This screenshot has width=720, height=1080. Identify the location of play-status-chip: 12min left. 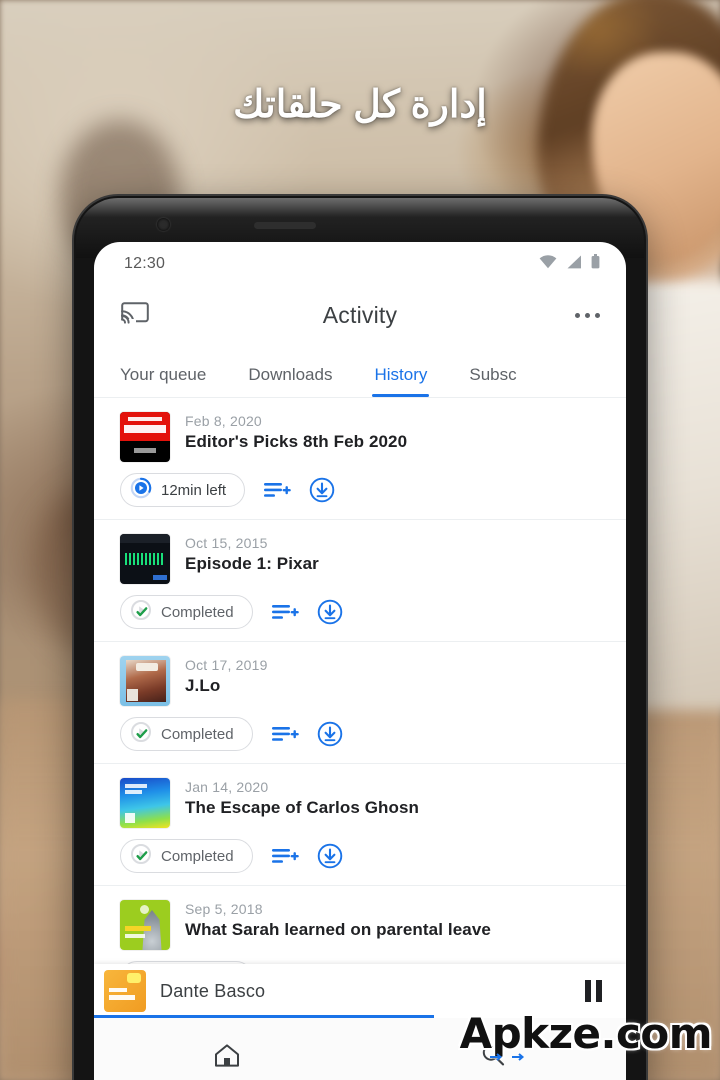
(183, 490).